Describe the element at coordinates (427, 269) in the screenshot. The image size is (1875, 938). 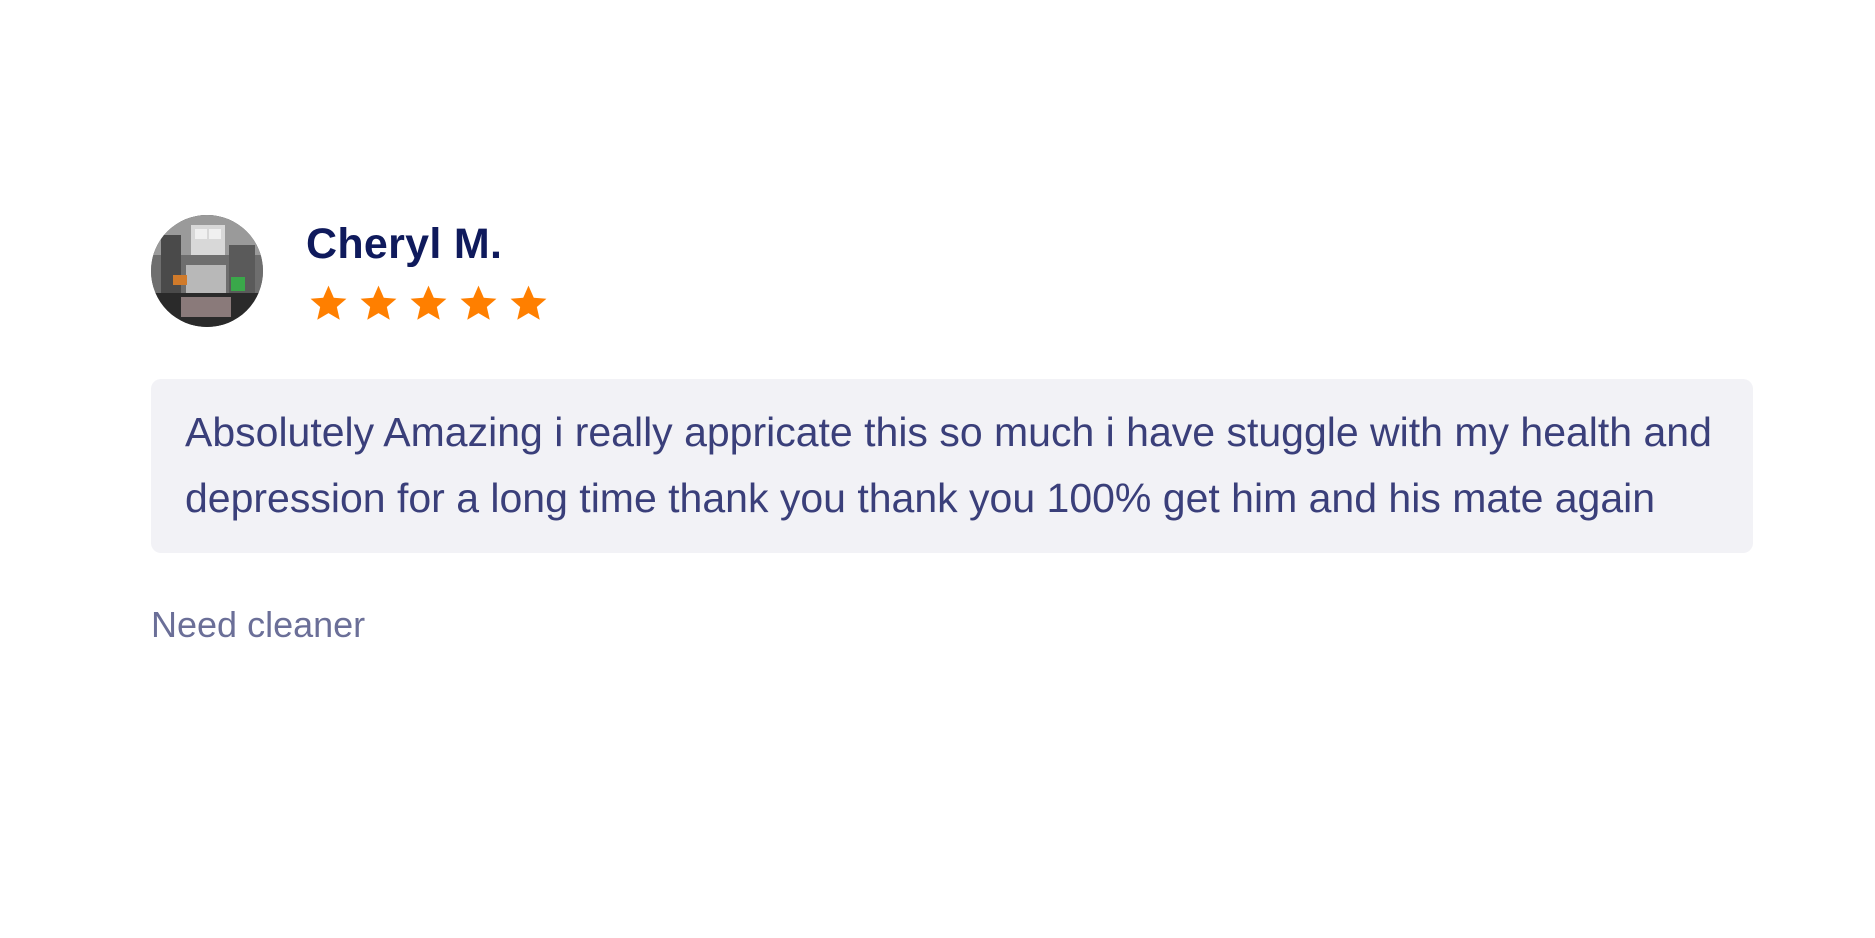
I see `header-text: Cheryl M.` at that location.